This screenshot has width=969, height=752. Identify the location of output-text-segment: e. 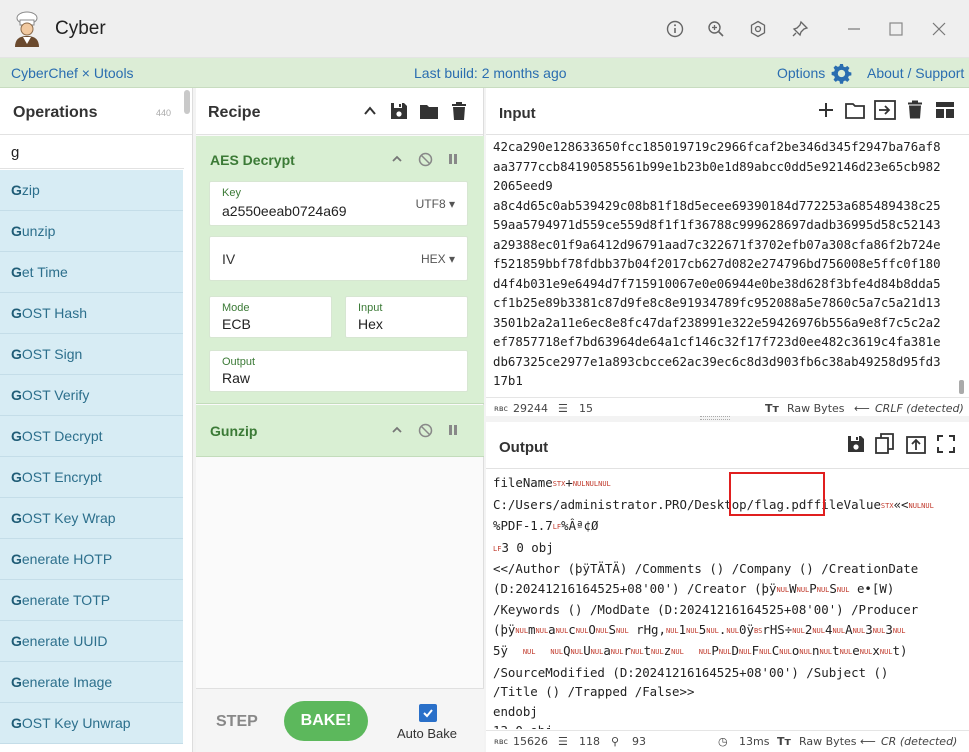
(856, 650).